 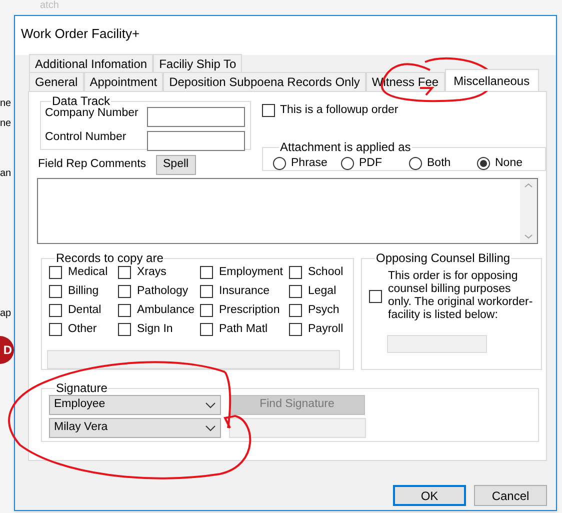 I want to click on scrollbar, so click(x=528, y=211).